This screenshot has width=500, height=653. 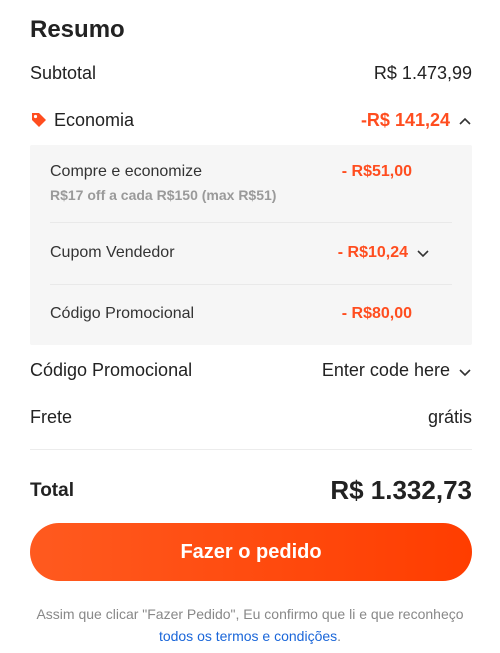 I want to click on economy-right: -R$ 141,24, so click(x=416, y=120).